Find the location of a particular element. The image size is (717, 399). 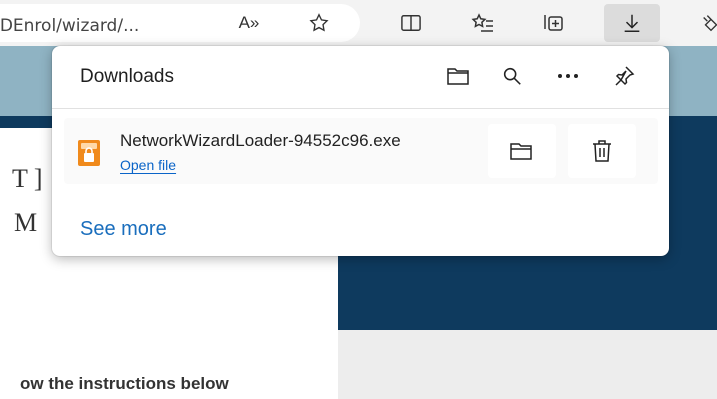

folder-icon is located at coordinates (521, 151).